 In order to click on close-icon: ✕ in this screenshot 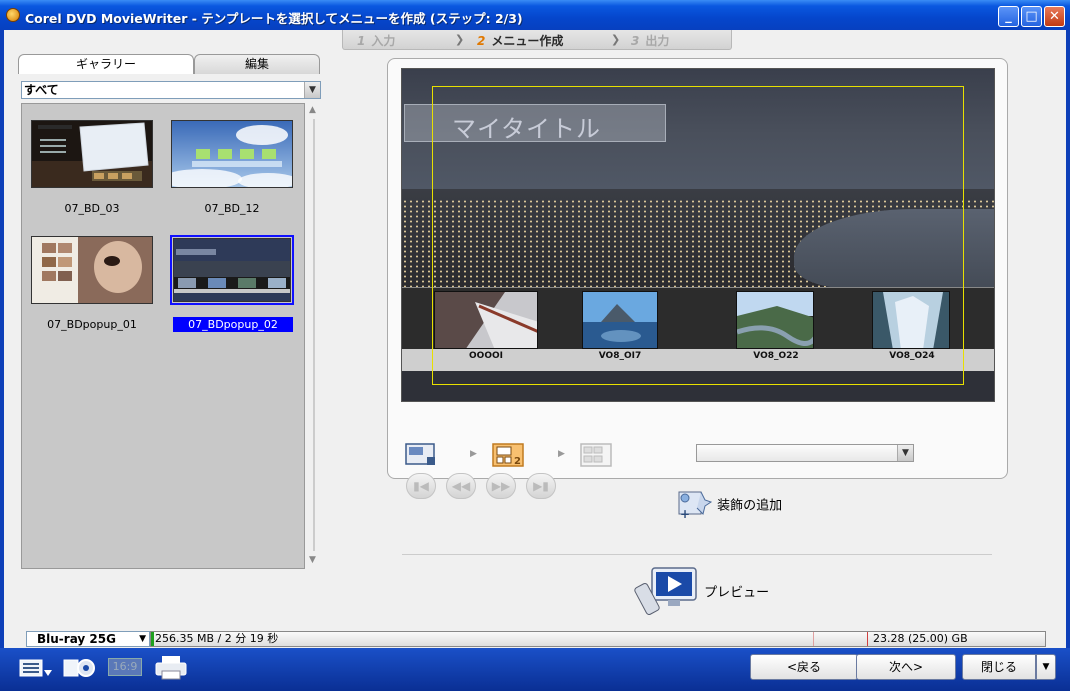, I will do `click(1054, 16)`.